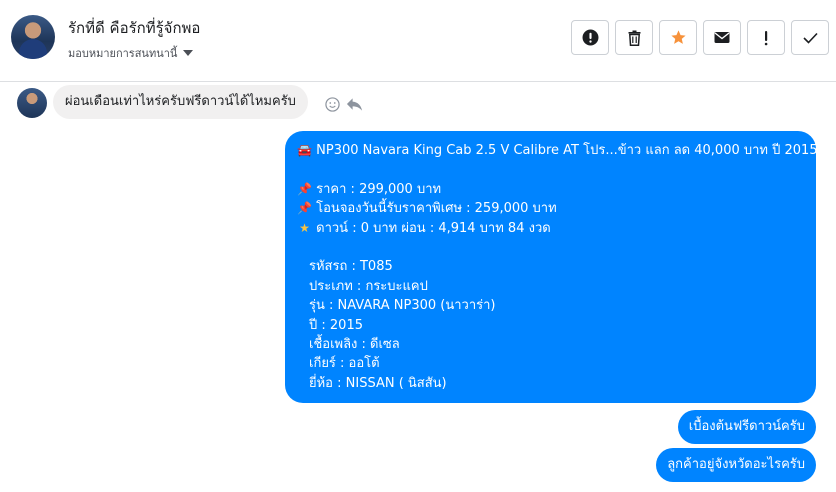 The width and height of the screenshot is (836, 492). I want to click on contact-name: รักที่ดี คือรักที่รู้จักพอ, so click(134, 28).